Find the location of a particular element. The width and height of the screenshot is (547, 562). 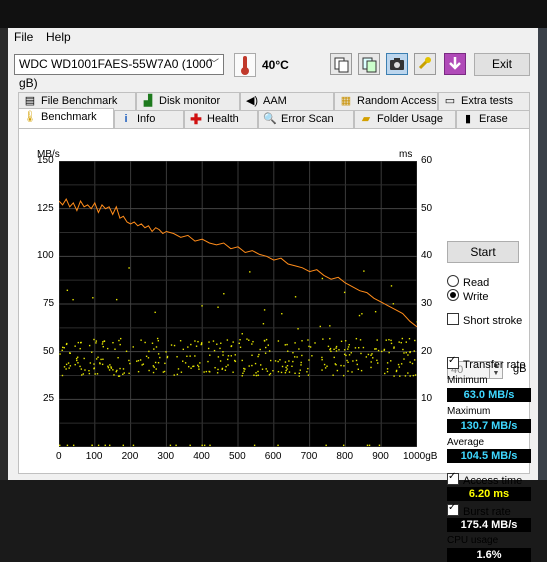

exit-button: Exit is located at coordinates (502, 64).